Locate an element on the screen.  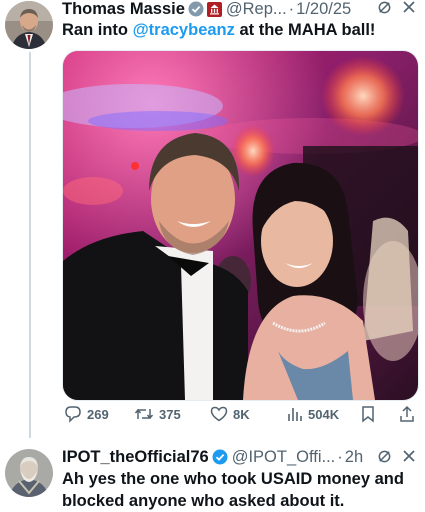
government-affiliate-icon is located at coordinates (214, 9).